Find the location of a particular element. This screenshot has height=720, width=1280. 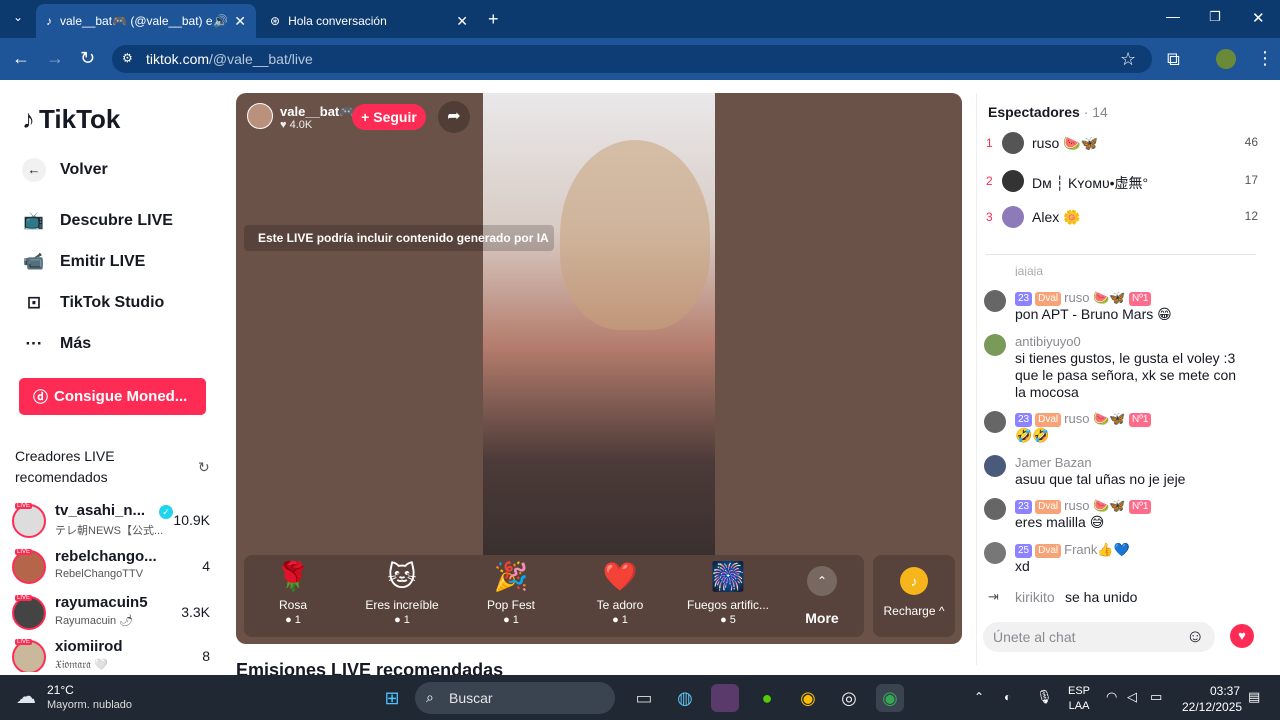

battery-icon: ▭ is located at coordinates (1156, 697).